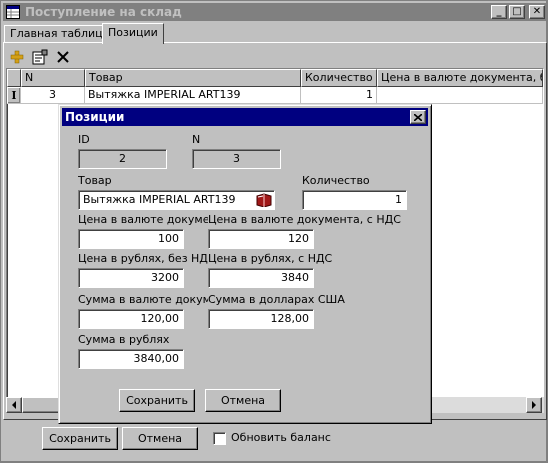 This screenshot has height=463, width=548. I want to click on dialog-title: Позиции, so click(95, 117).